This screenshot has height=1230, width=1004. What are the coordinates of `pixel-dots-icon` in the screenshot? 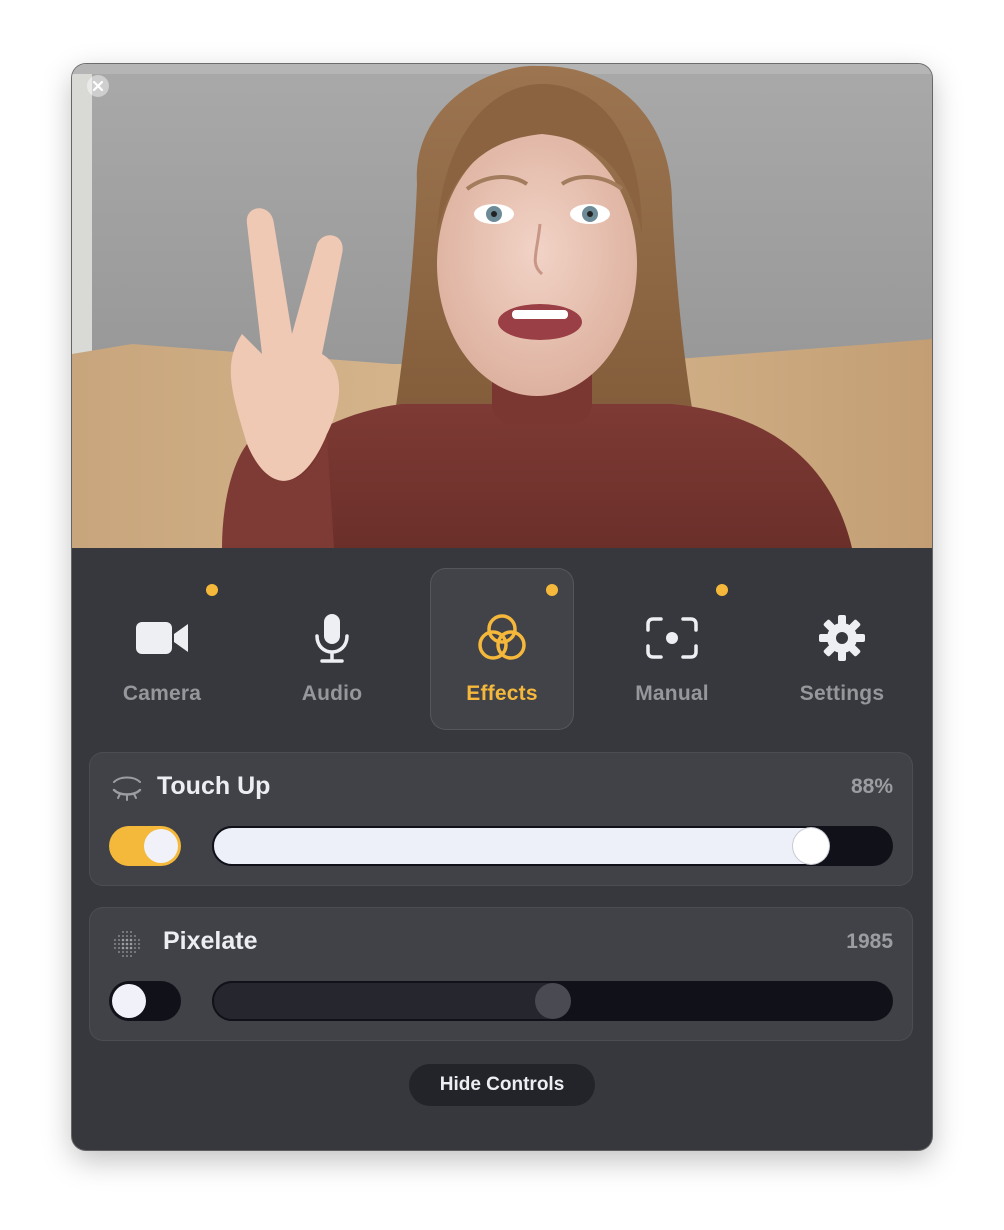 It's located at (127, 944).